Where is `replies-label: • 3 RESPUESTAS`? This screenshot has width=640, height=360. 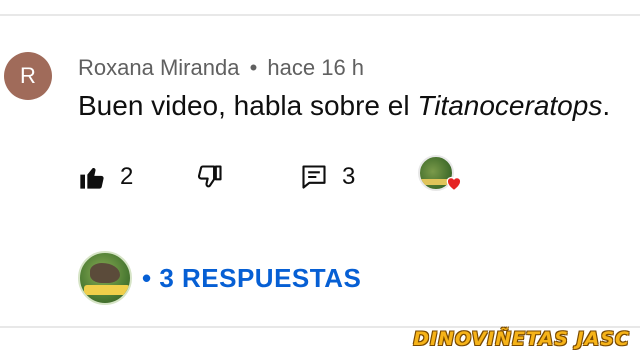
replies-label: • 3 RESPUESTAS is located at coordinates (252, 277).